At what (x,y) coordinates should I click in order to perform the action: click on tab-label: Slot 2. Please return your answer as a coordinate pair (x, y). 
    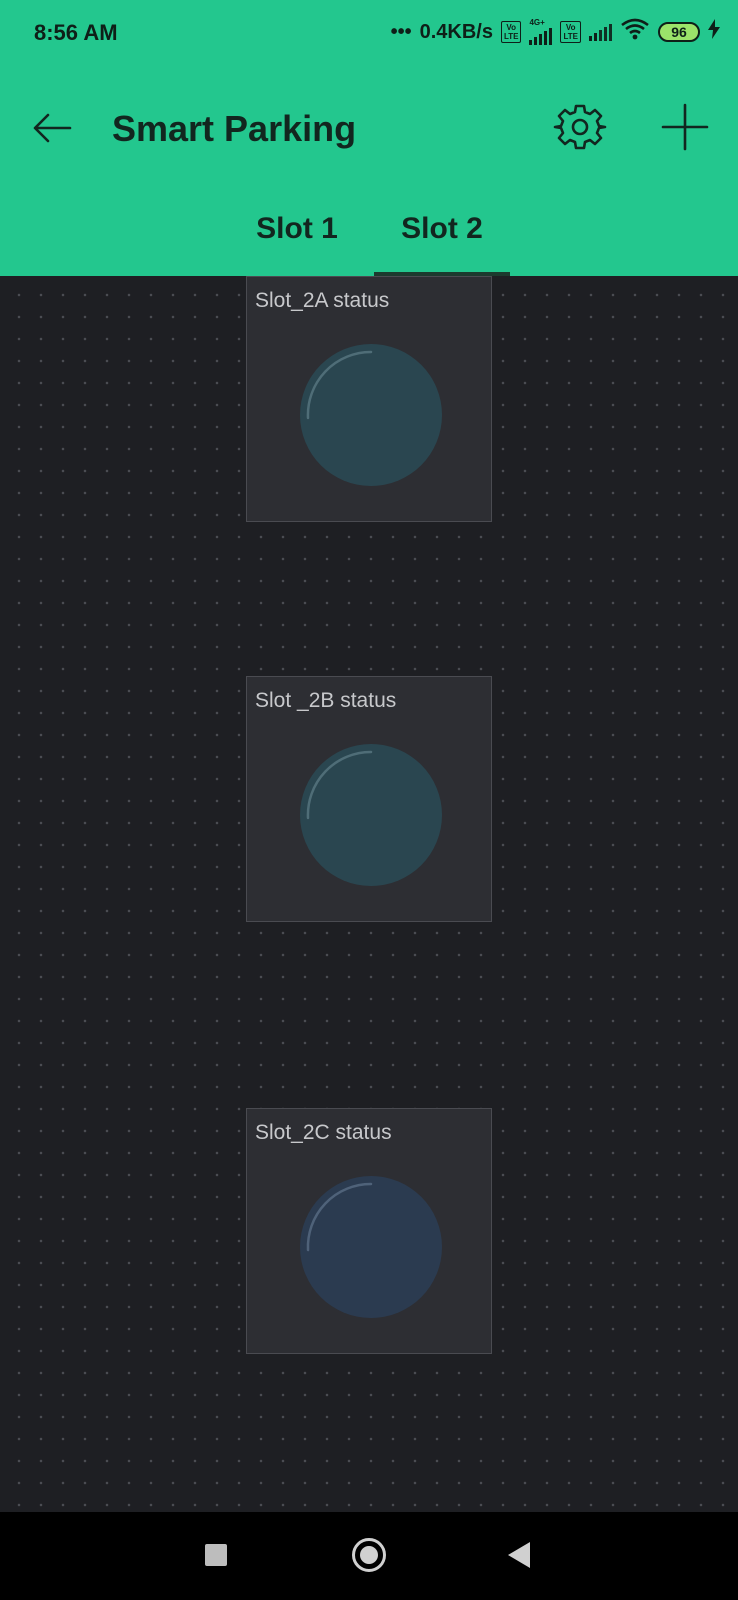
    Looking at the image, I should click on (442, 228).